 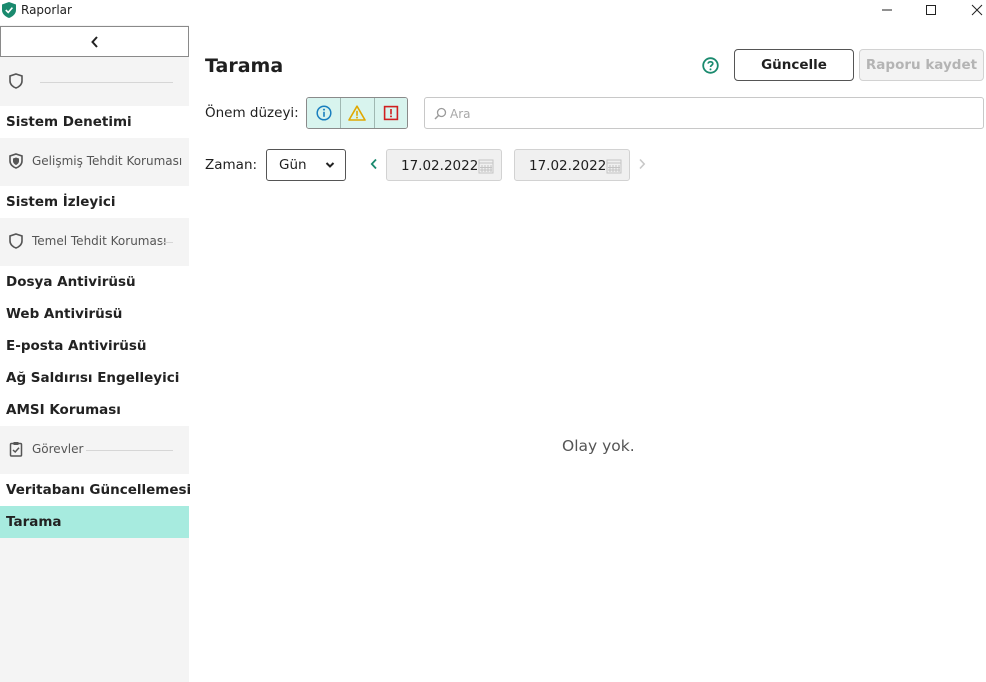 I want to click on clipboard-check-icon, so click(x=16, y=449).